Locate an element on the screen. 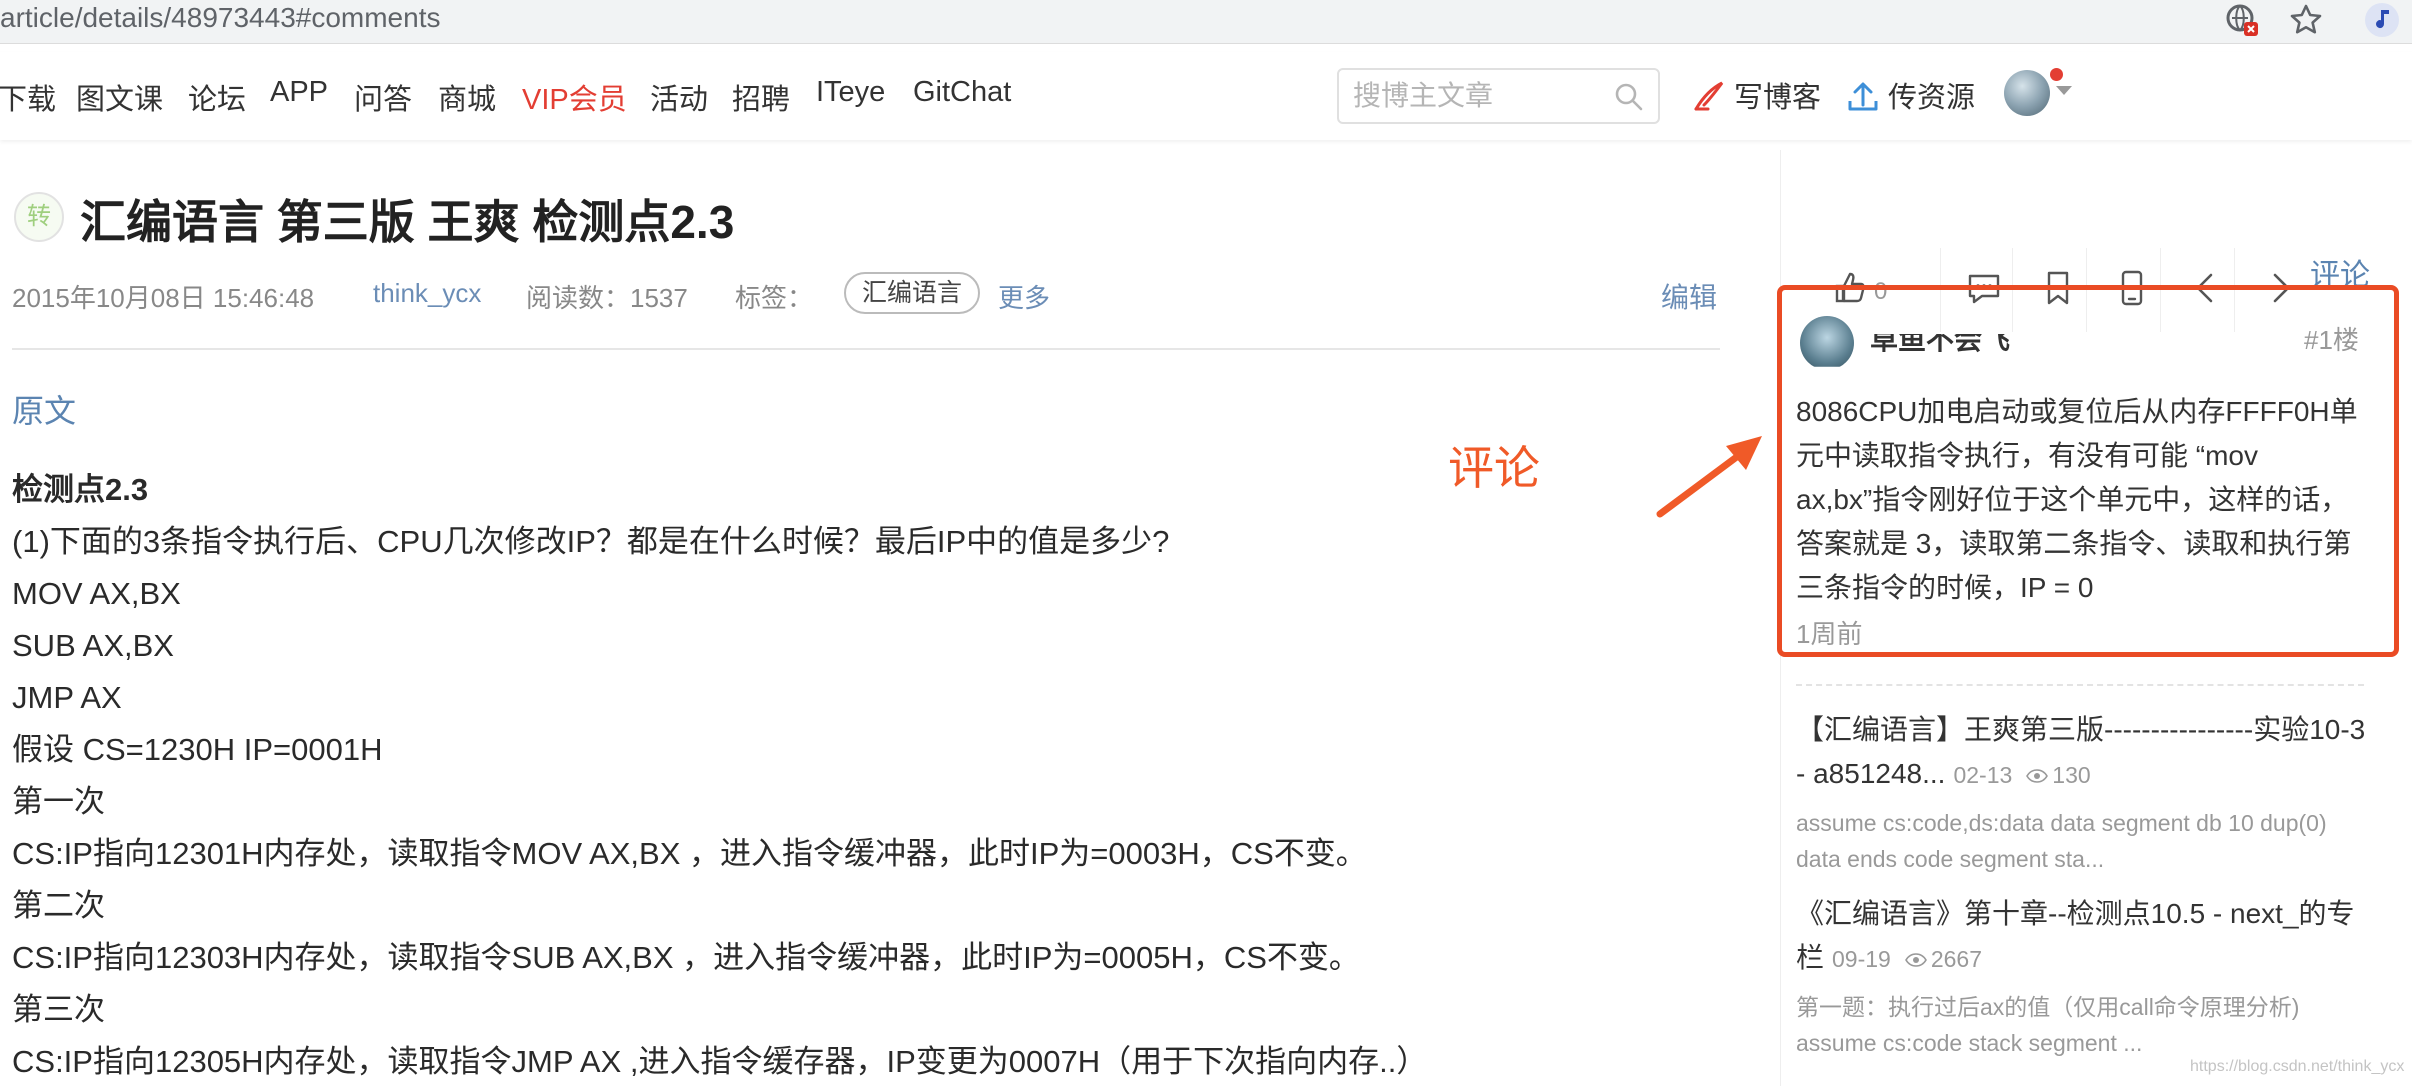 Image resolution: width=2412 pixels, height=1086 pixels. upload-icon is located at coordinates (1863, 96).